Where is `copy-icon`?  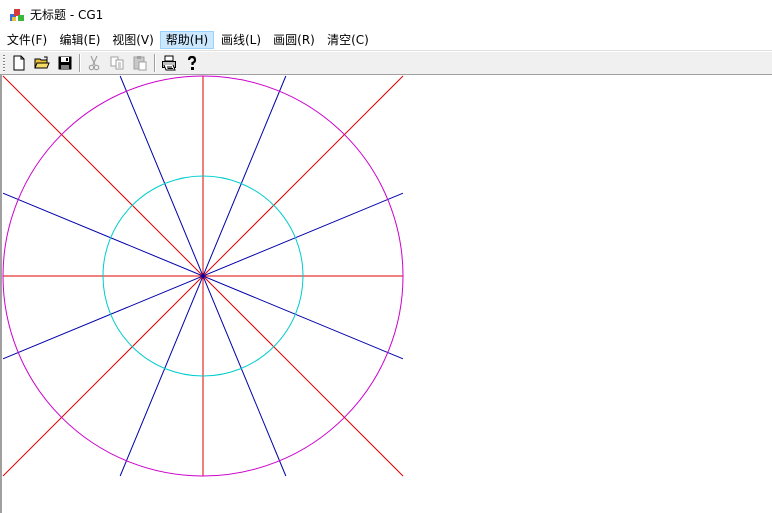
copy-icon is located at coordinates (117, 63).